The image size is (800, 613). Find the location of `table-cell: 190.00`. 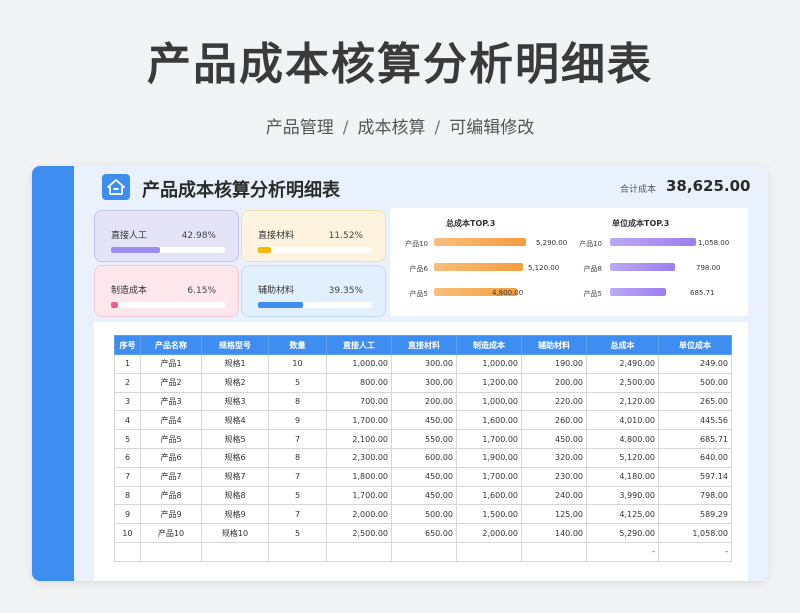

table-cell: 190.00 is located at coordinates (554, 364).